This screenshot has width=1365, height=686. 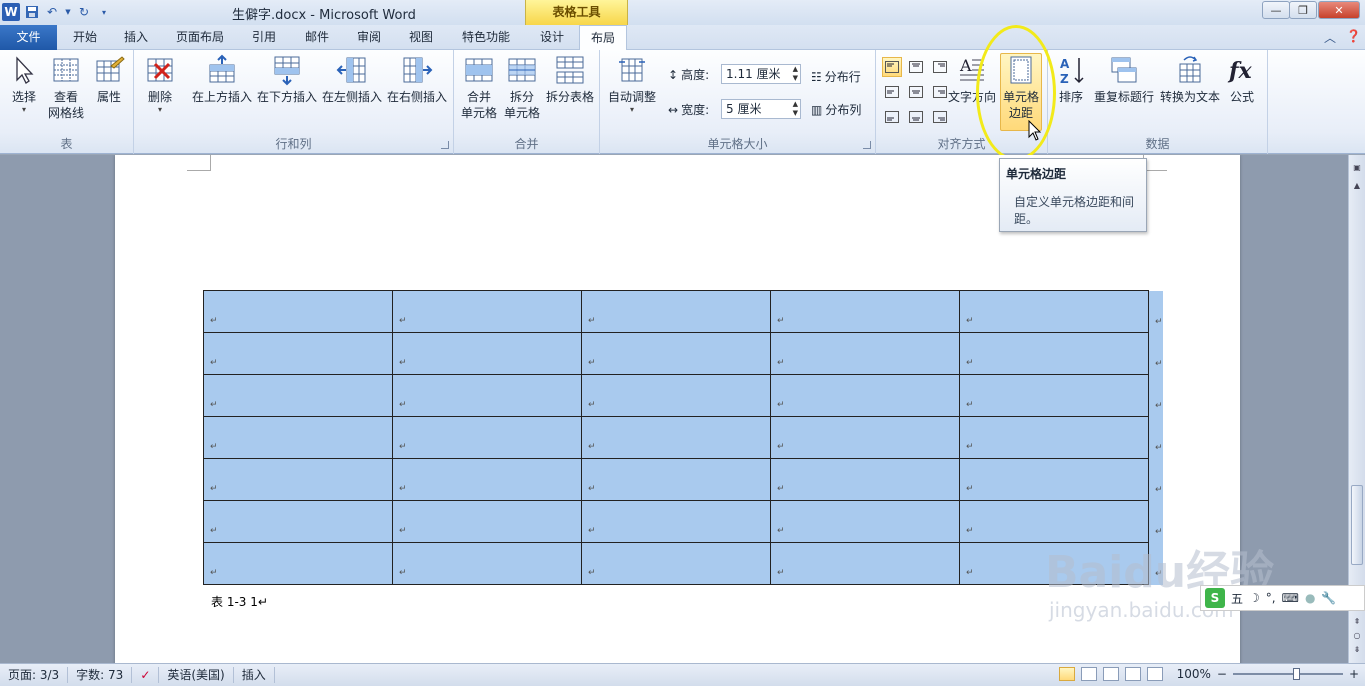 What do you see at coordinates (486, 37) in the screenshot?
I see `tab-special-features: 特色功能` at bounding box center [486, 37].